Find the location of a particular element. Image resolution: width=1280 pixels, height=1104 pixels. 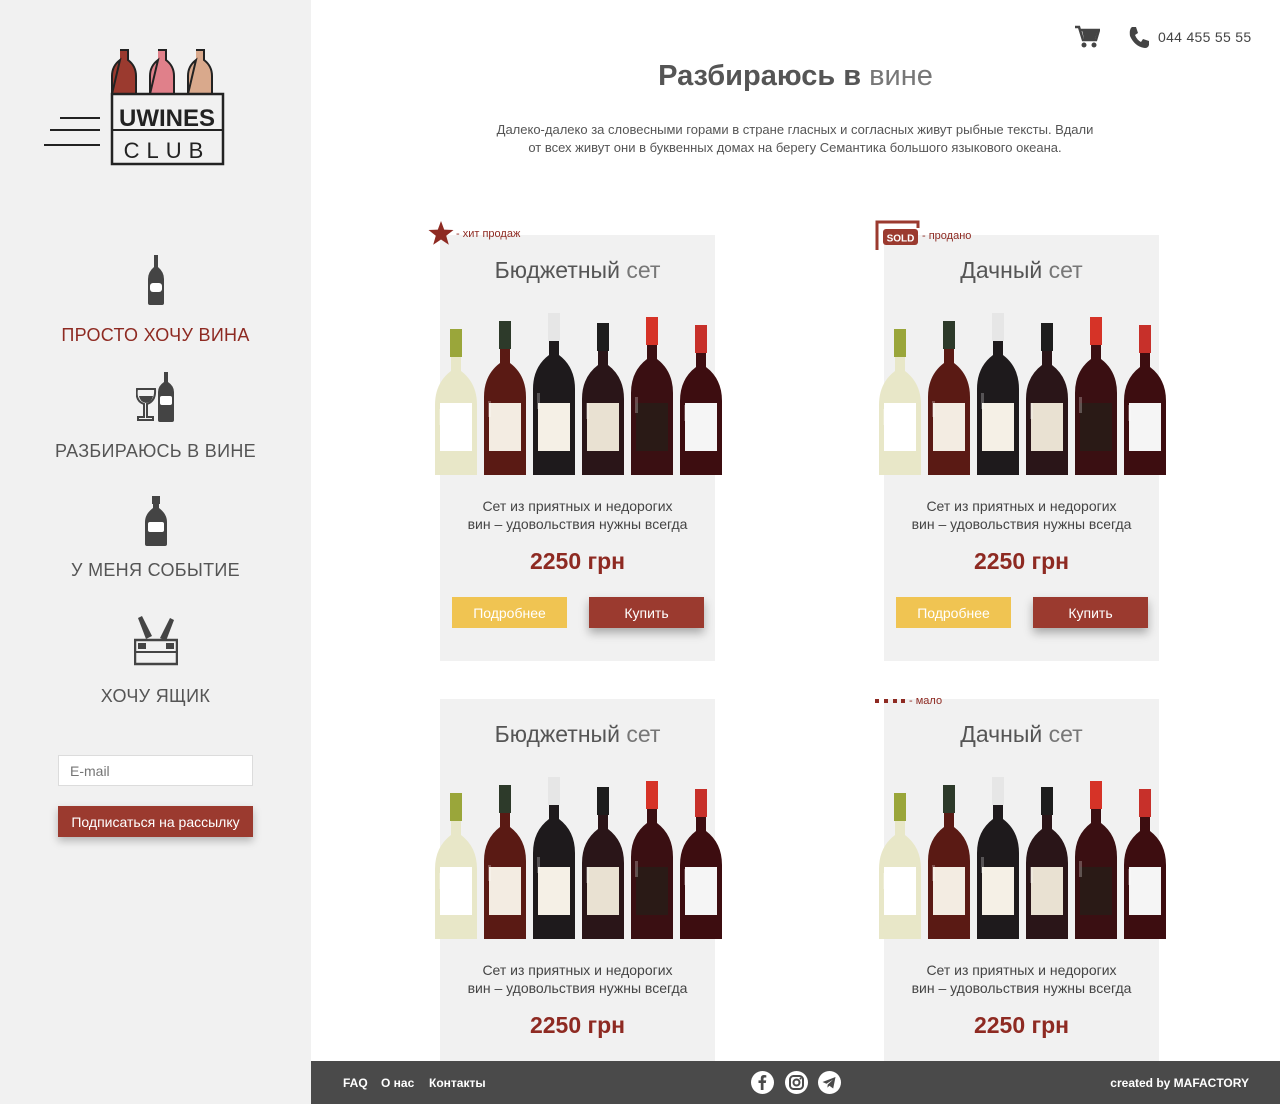

footer-link-about: О нас is located at coordinates (397, 1083).